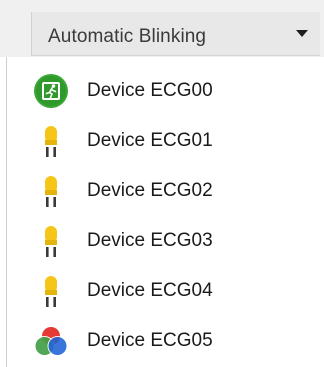 This screenshot has height=367, width=324. I want to click on device-label: Device ECG03, so click(150, 240).